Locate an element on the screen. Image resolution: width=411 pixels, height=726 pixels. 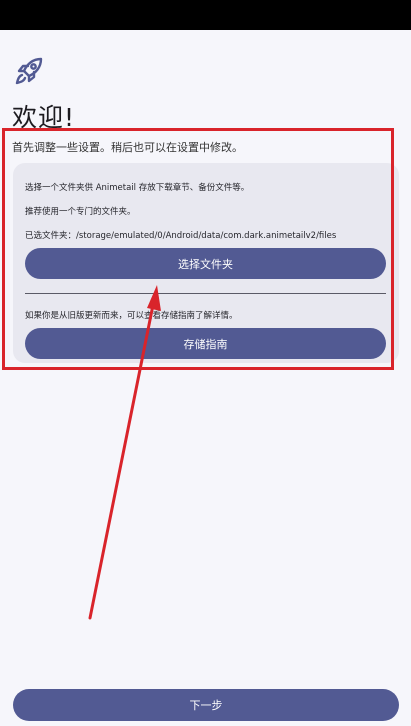
select-folder-button: 选择文件夹 is located at coordinates (205, 263).